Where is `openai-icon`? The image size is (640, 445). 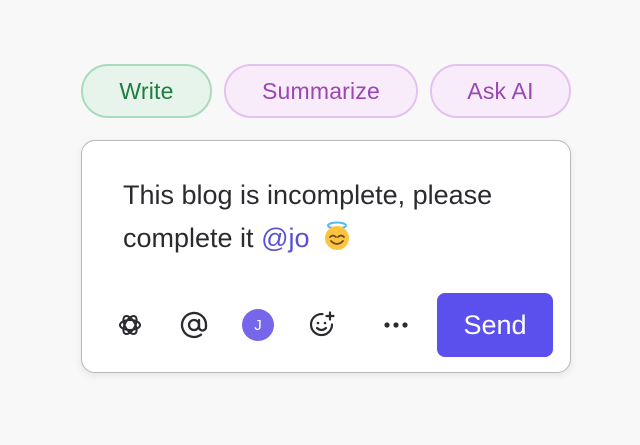
openai-icon is located at coordinates (130, 325).